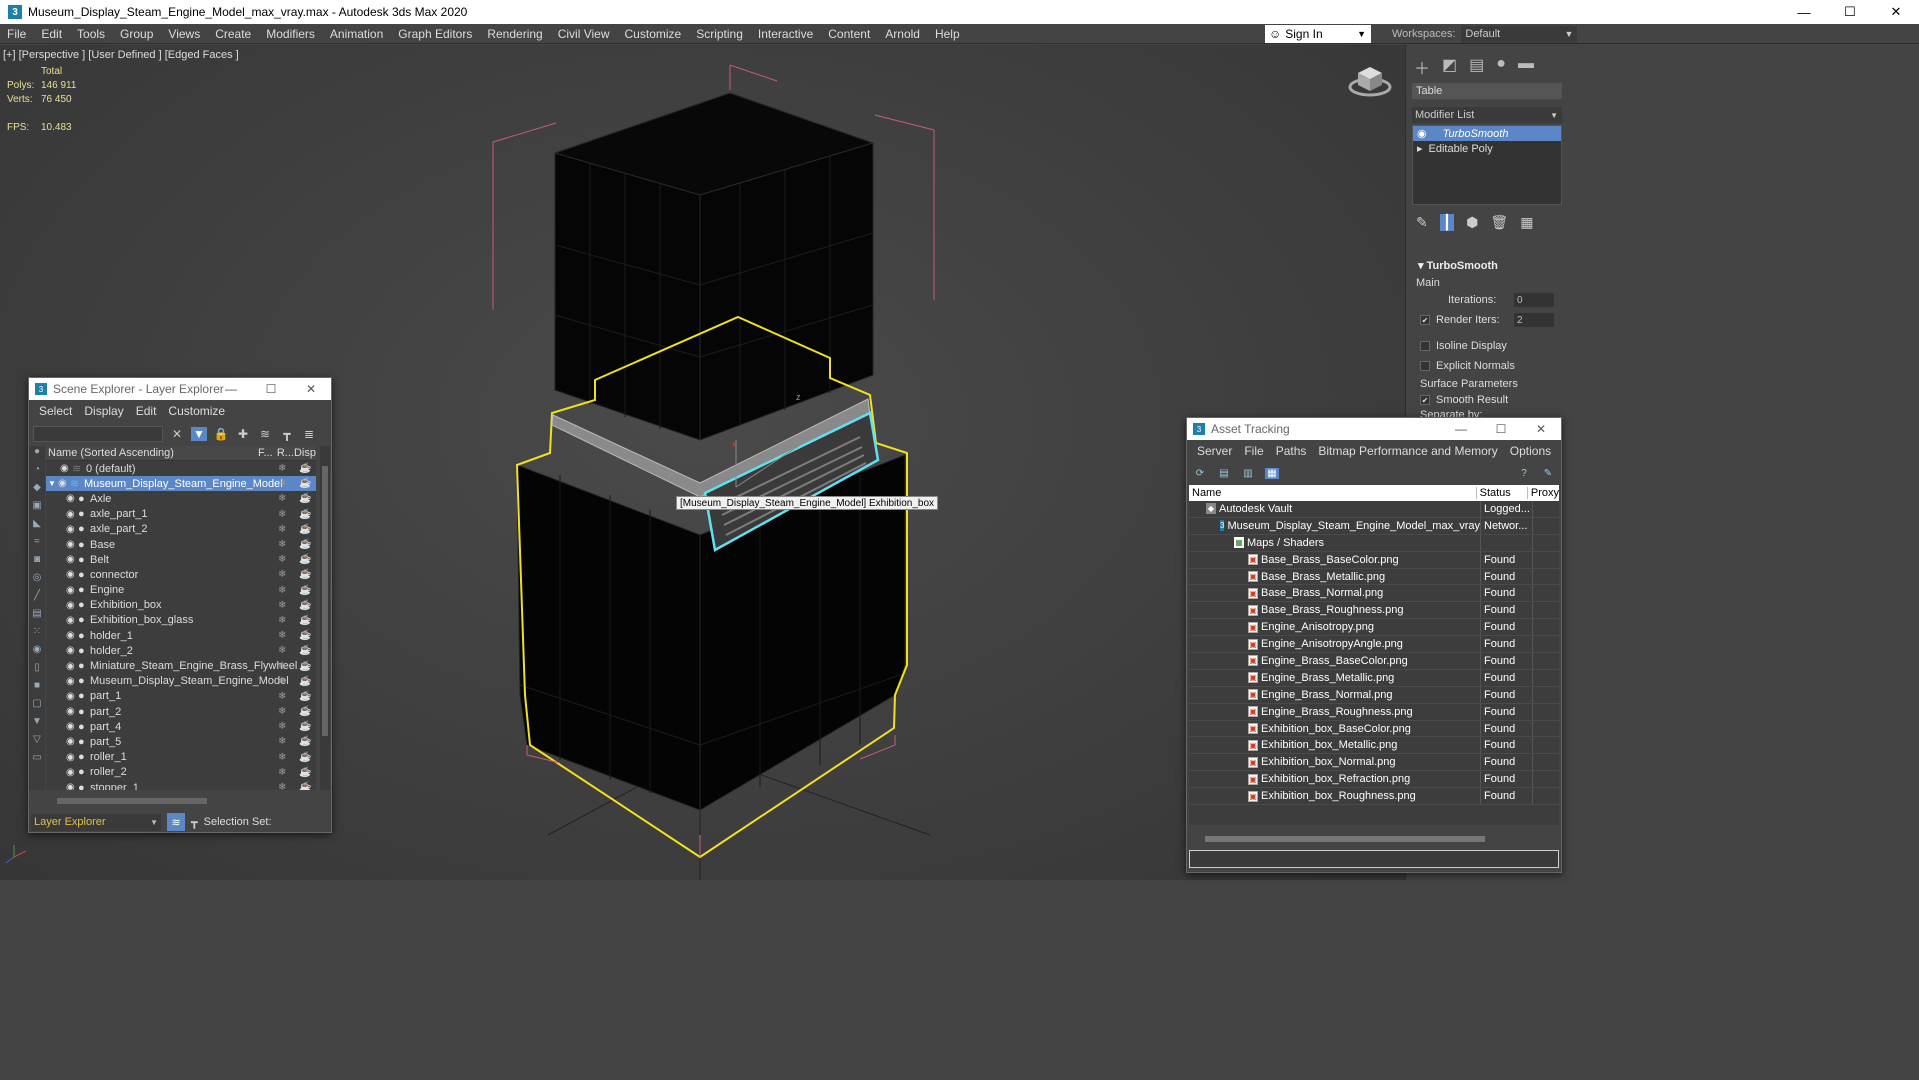 The height and width of the screenshot is (1080, 1919). Describe the element at coordinates (1374, 645) in the screenshot. I see `table-row: ▣ Engine_AnisotropyAngle.png Found` at that location.